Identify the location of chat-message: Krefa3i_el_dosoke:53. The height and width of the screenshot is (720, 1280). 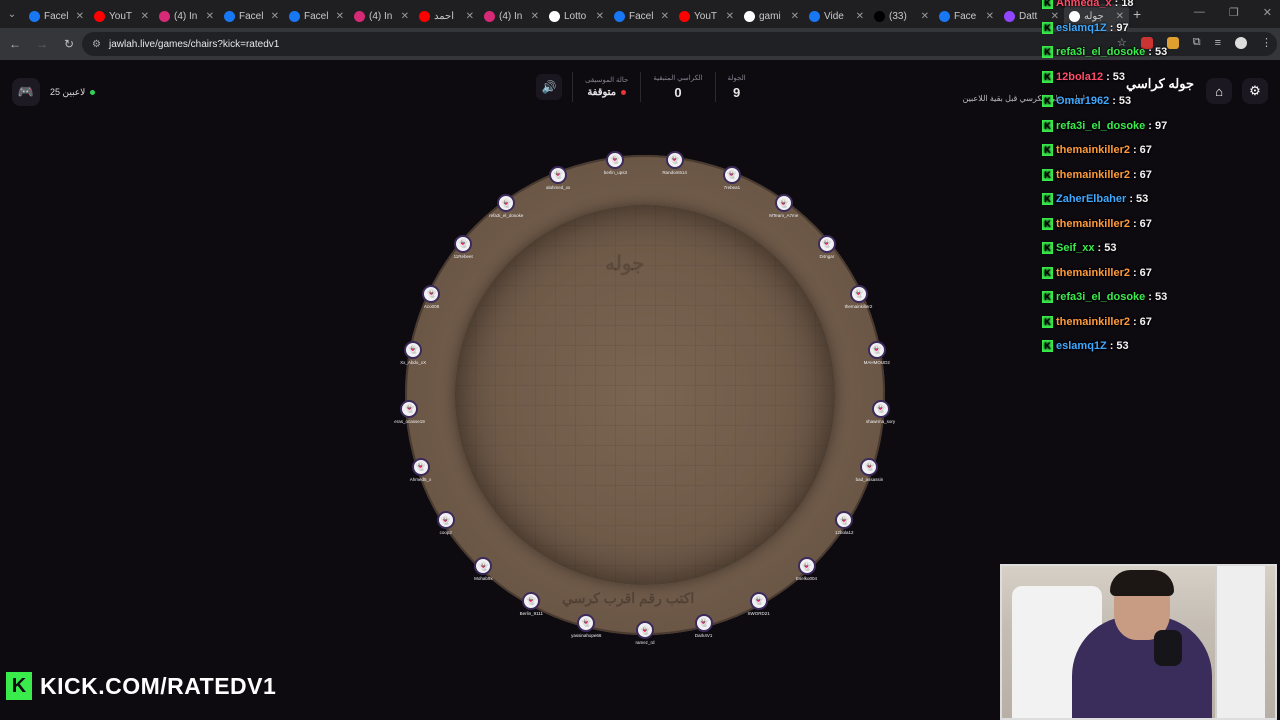
(1104, 297).